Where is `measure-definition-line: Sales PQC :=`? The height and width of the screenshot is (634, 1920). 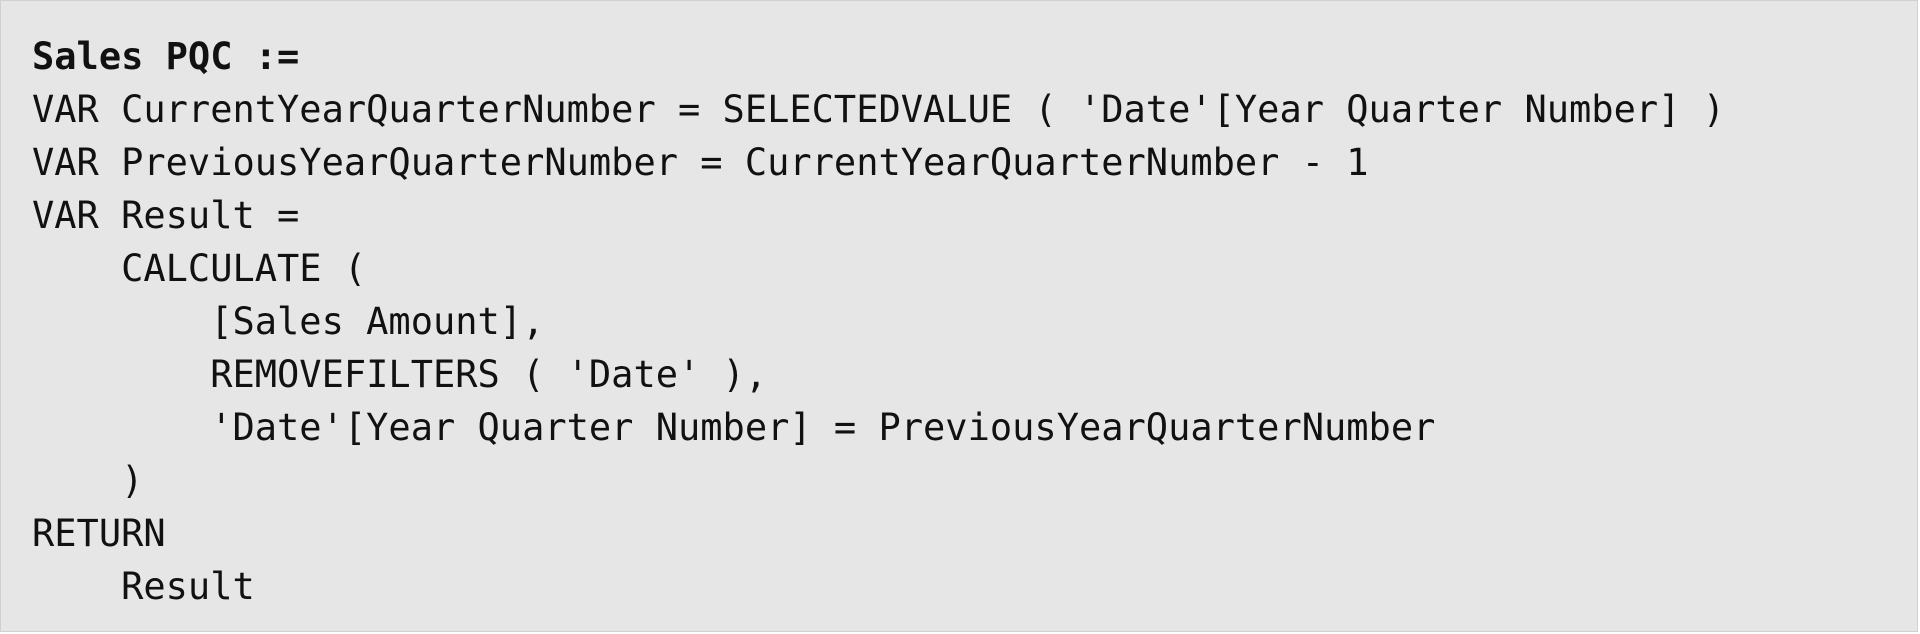
measure-definition-line: Sales PQC := is located at coordinates (166, 56).